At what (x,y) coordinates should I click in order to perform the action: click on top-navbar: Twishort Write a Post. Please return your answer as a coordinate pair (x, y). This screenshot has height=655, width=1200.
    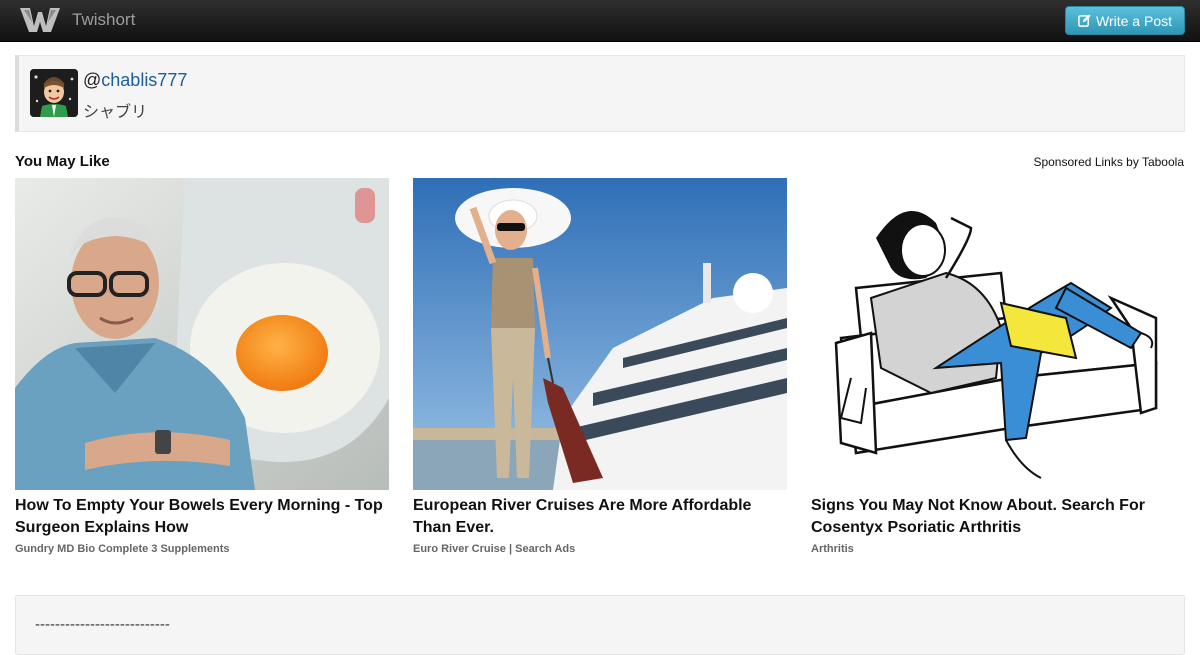
    Looking at the image, I should click on (600, 21).